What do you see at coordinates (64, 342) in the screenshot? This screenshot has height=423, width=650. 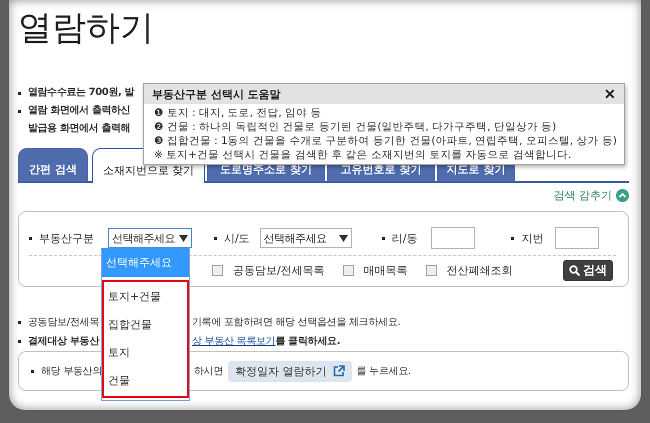 I see `note-text: 결제대상 부동산` at bounding box center [64, 342].